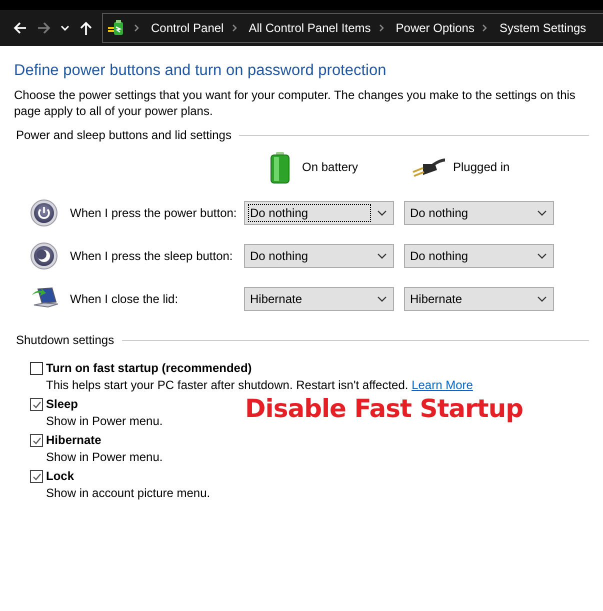 The width and height of the screenshot is (603, 611). Describe the element at coordinates (187, 28) in the screenshot. I see `breadcrumb-item: Control Panel` at that location.